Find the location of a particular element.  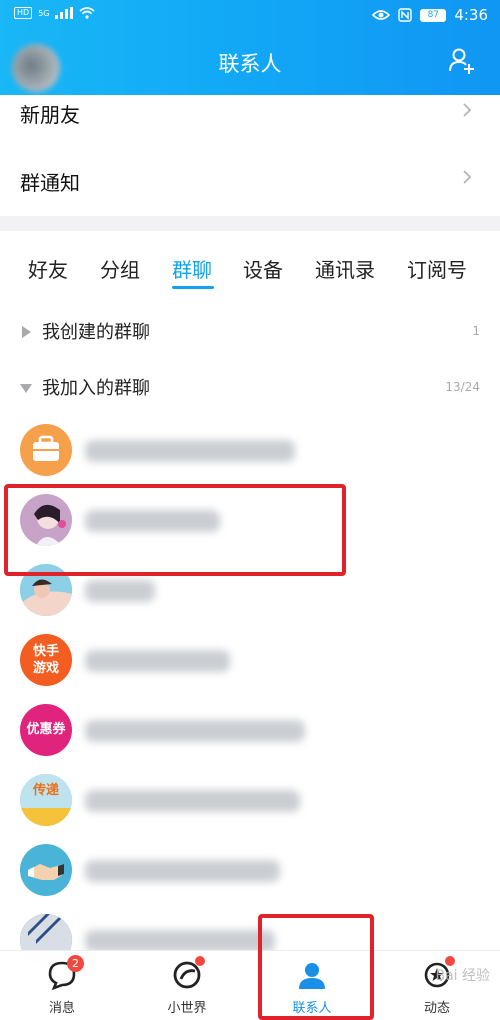

add-friend-icon is located at coordinates (462, 61).